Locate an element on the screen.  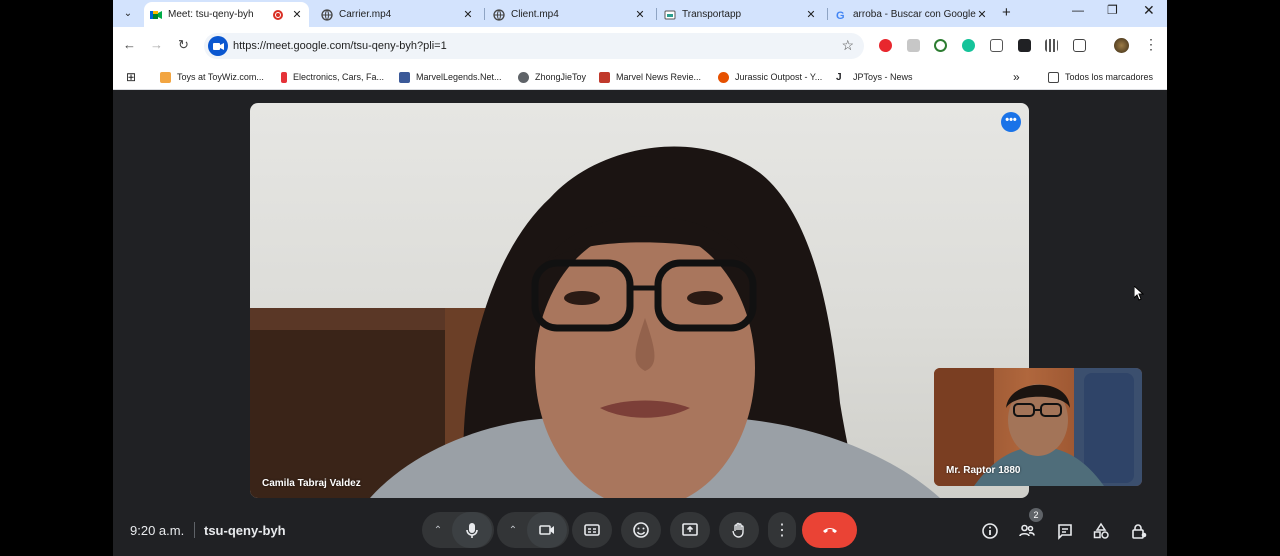
translate-extension-icon is located at coordinates (996, 45).